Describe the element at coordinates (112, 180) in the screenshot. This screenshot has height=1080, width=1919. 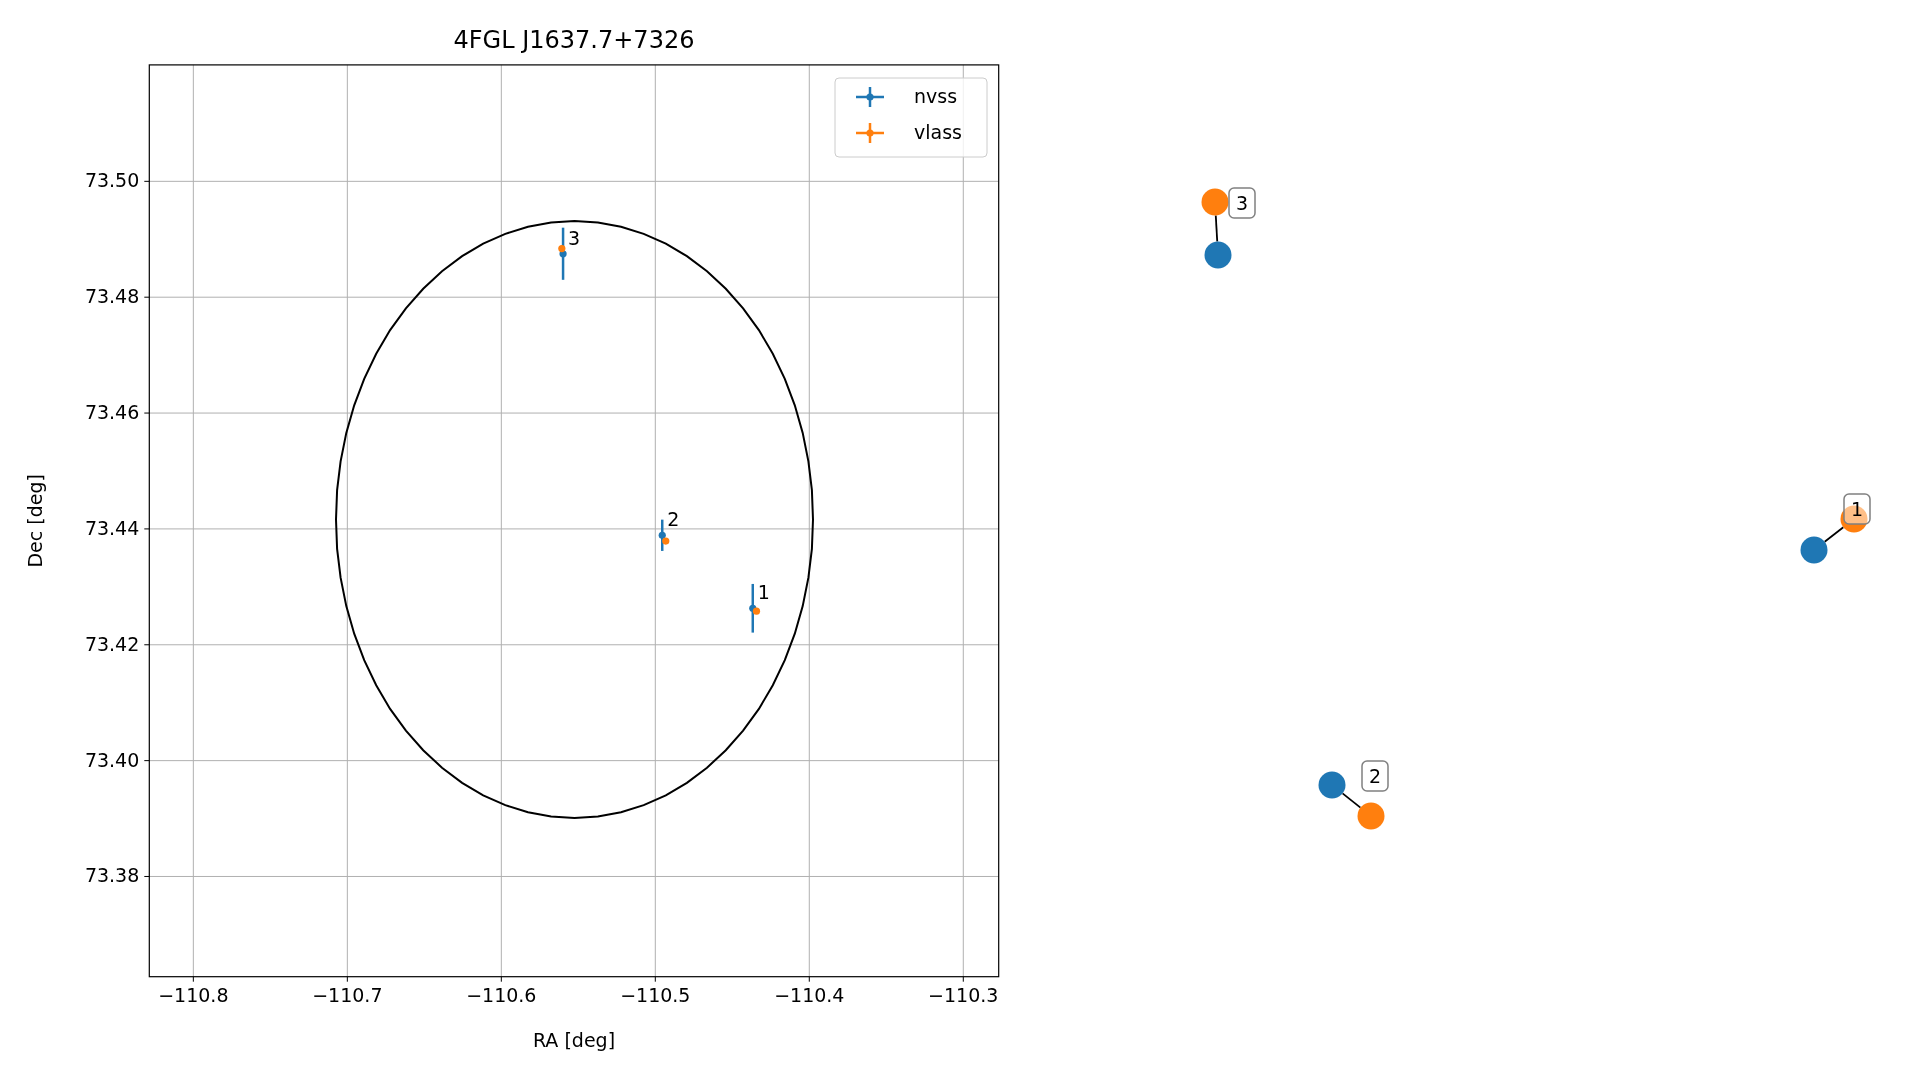
I see `y-tick-label: 73.50` at that location.